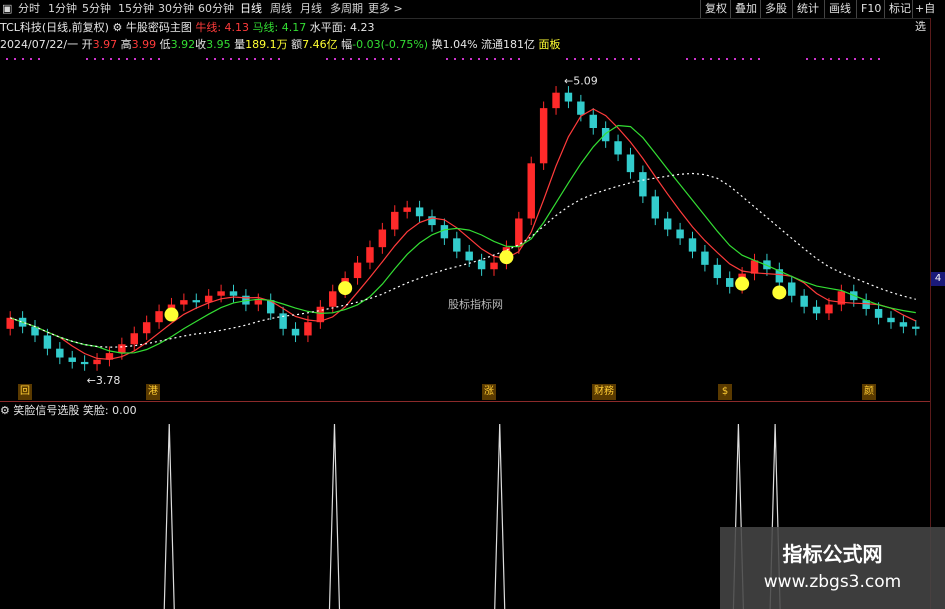  I want to click on vol-label: 量, so click(240, 44).